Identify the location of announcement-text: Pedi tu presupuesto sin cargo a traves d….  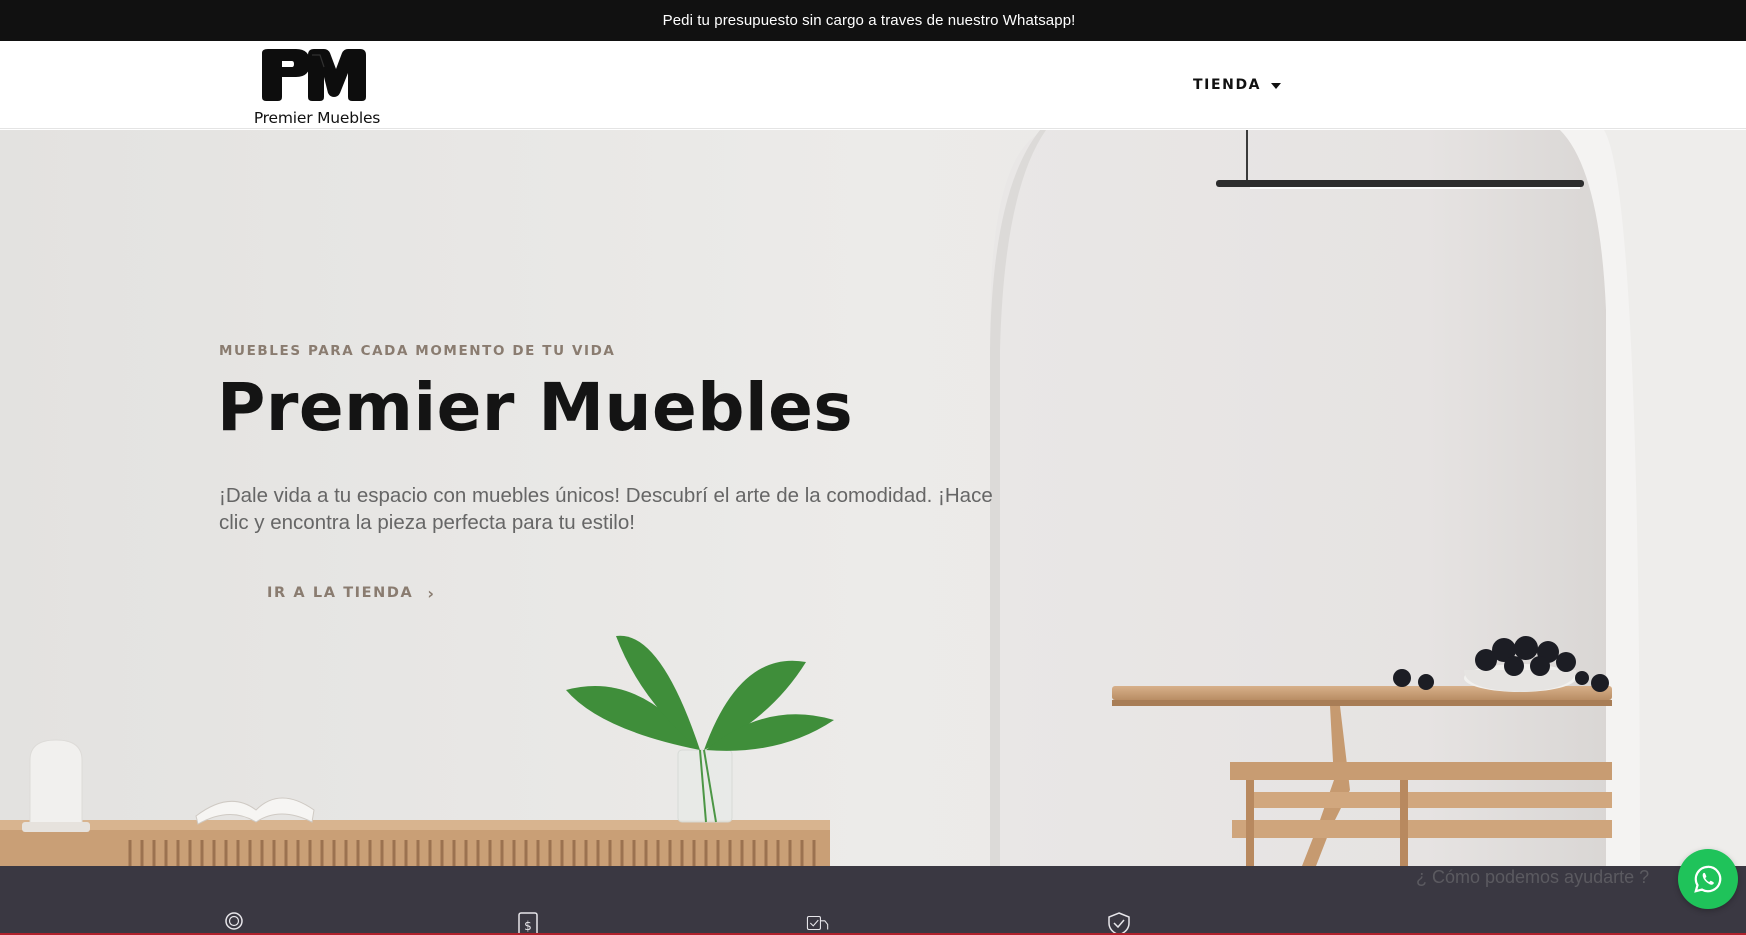
(869, 20).